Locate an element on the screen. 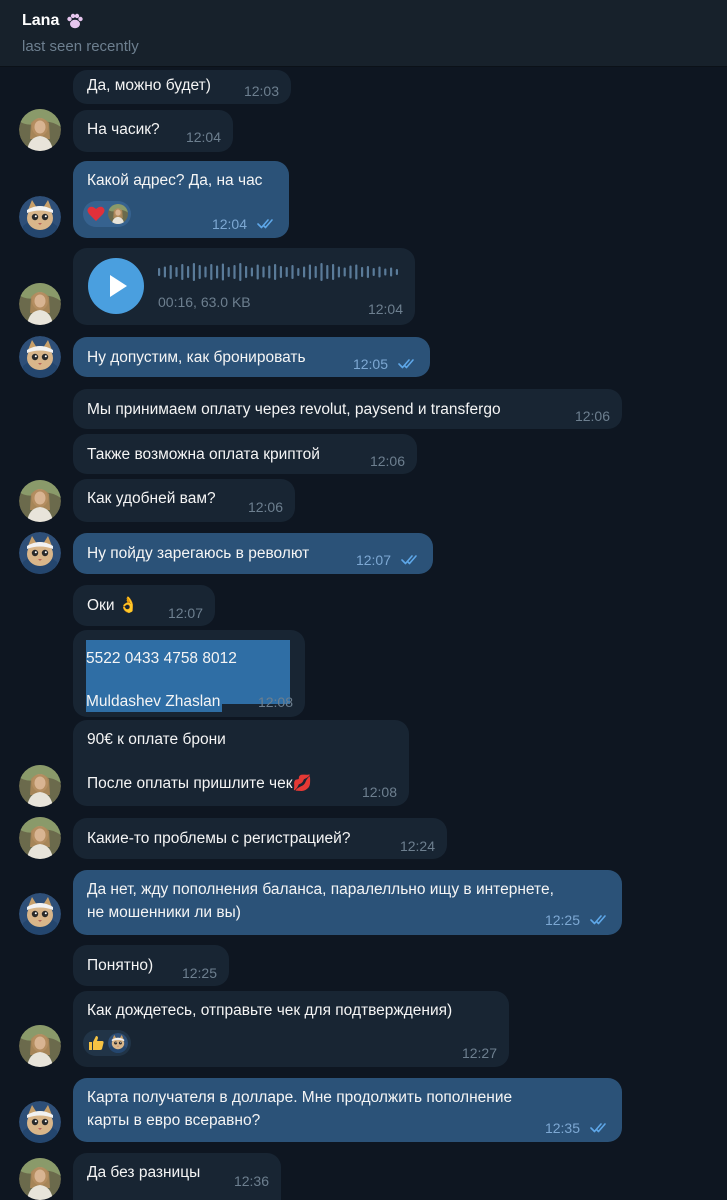 This screenshot has width=727, height=1200. message-line: После оплаты пришлите чек💋 is located at coordinates (199, 783).